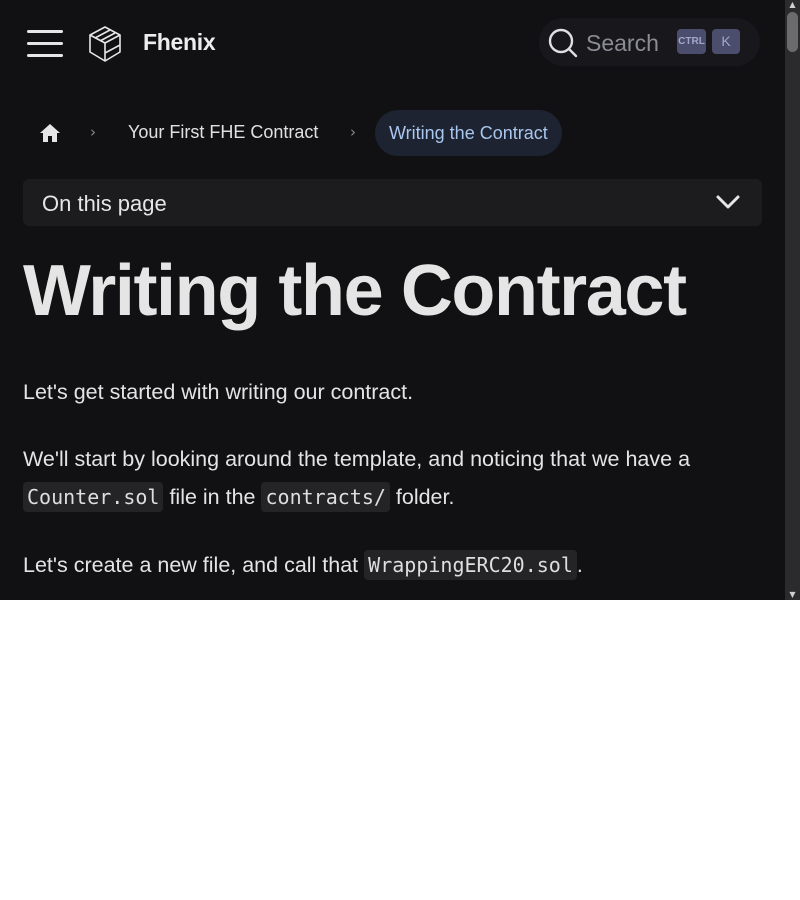 Image resolution: width=800 pixels, height=900 pixels. Describe the element at coordinates (691, 41) in the screenshot. I see `shortcut-ctrl-key: CTRL` at that location.